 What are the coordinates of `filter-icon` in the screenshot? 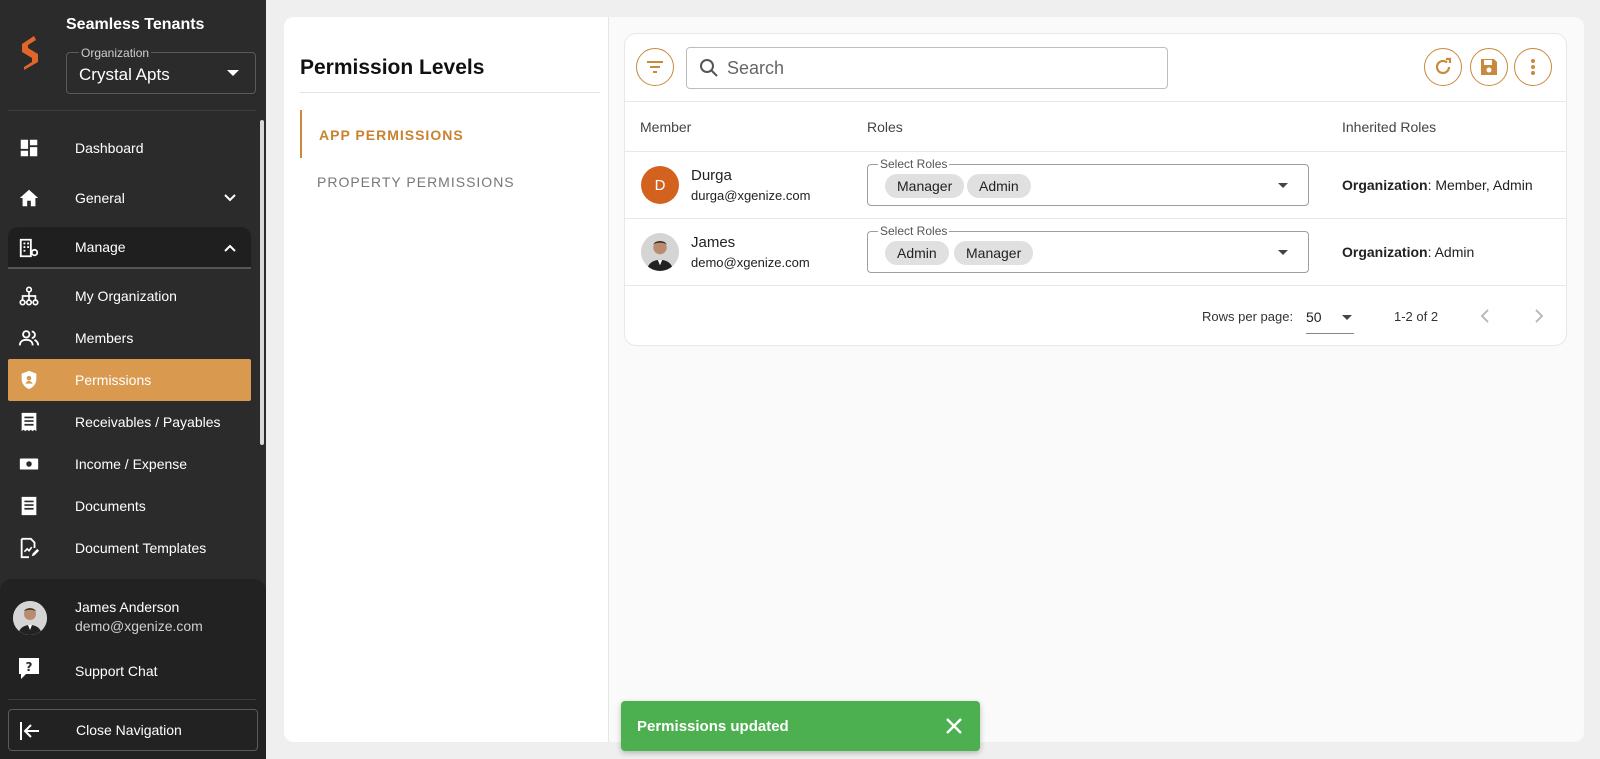 It's located at (655, 67).